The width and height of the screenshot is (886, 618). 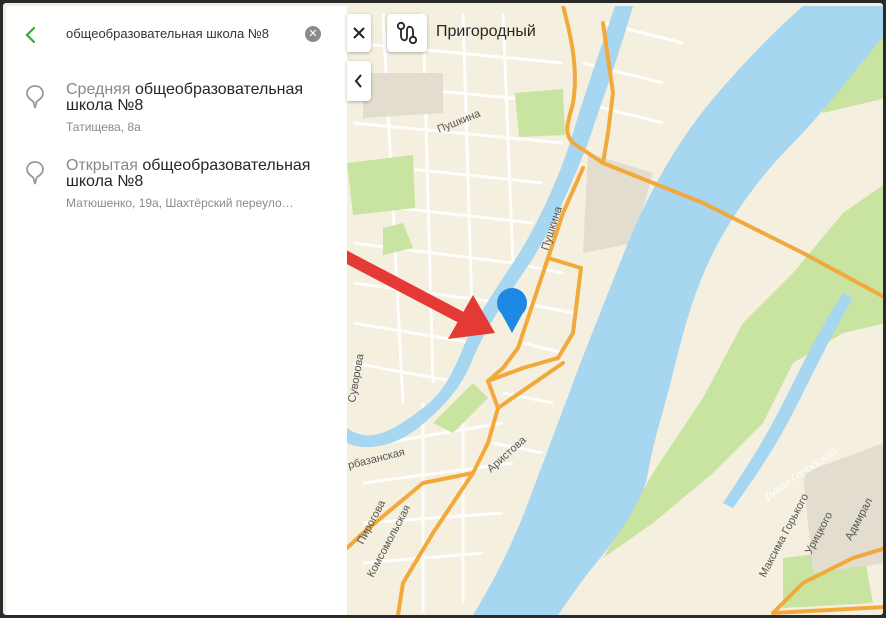 What do you see at coordinates (188, 173) in the screenshot?
I see `result-title: Открытая общеобразовательная школа №8` at bounding box center [188, 173].